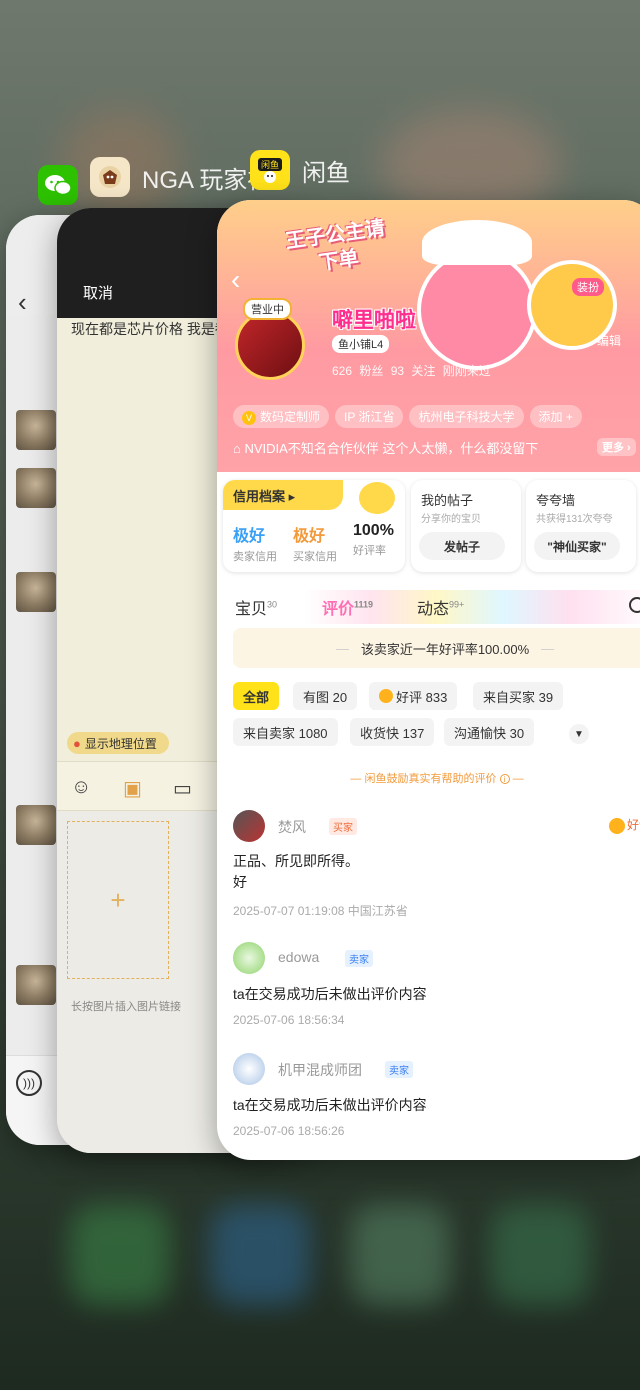  What do you see at coordinates (326, 173) in the screenshot?
I see `app-name-xianyu: 闲鱼` at bounding box center [326, 173].